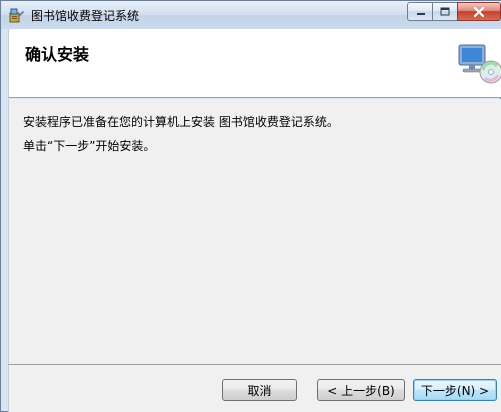 This screenshot has width=501, height=412. I want to click on back-button: < 上一步(B), so click(361, 390).